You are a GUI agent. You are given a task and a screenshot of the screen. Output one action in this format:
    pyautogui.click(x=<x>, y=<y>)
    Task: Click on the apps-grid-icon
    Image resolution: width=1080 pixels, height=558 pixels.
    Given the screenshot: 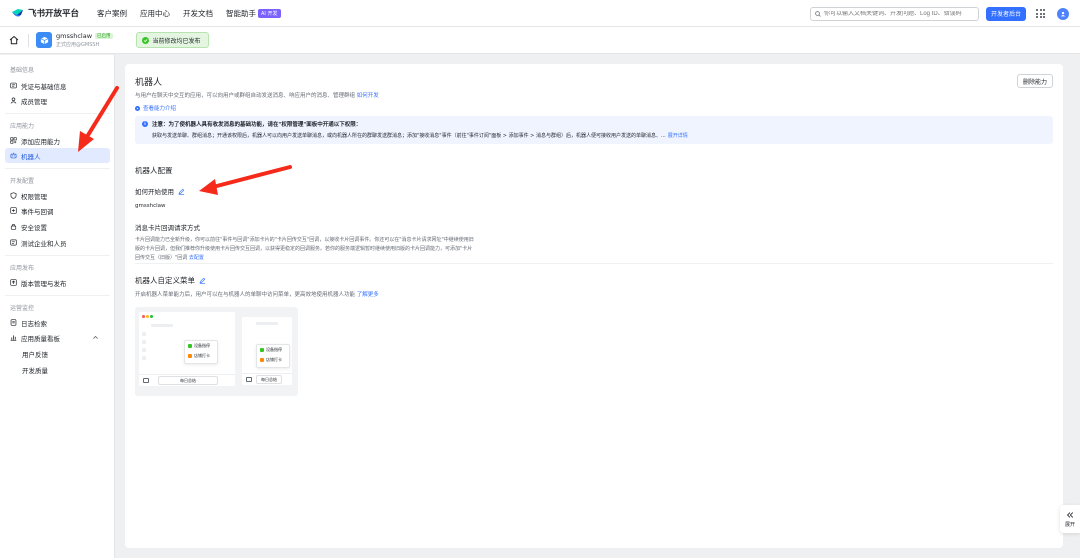 What is the action you would take?
    pyautogui.click(x=1040, y=13)
    